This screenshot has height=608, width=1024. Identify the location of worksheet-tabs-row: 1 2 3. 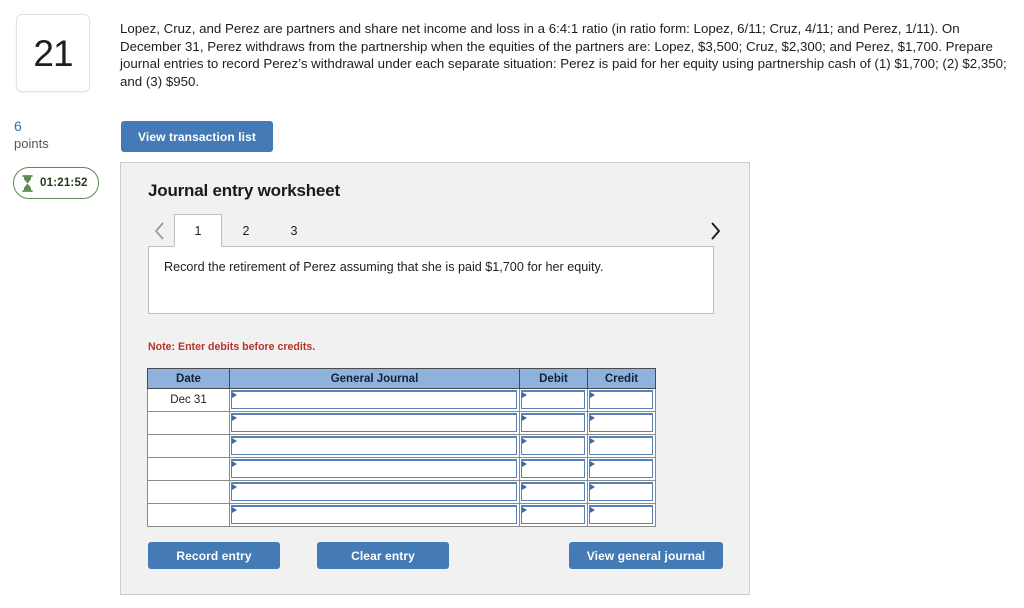
(437, 230).